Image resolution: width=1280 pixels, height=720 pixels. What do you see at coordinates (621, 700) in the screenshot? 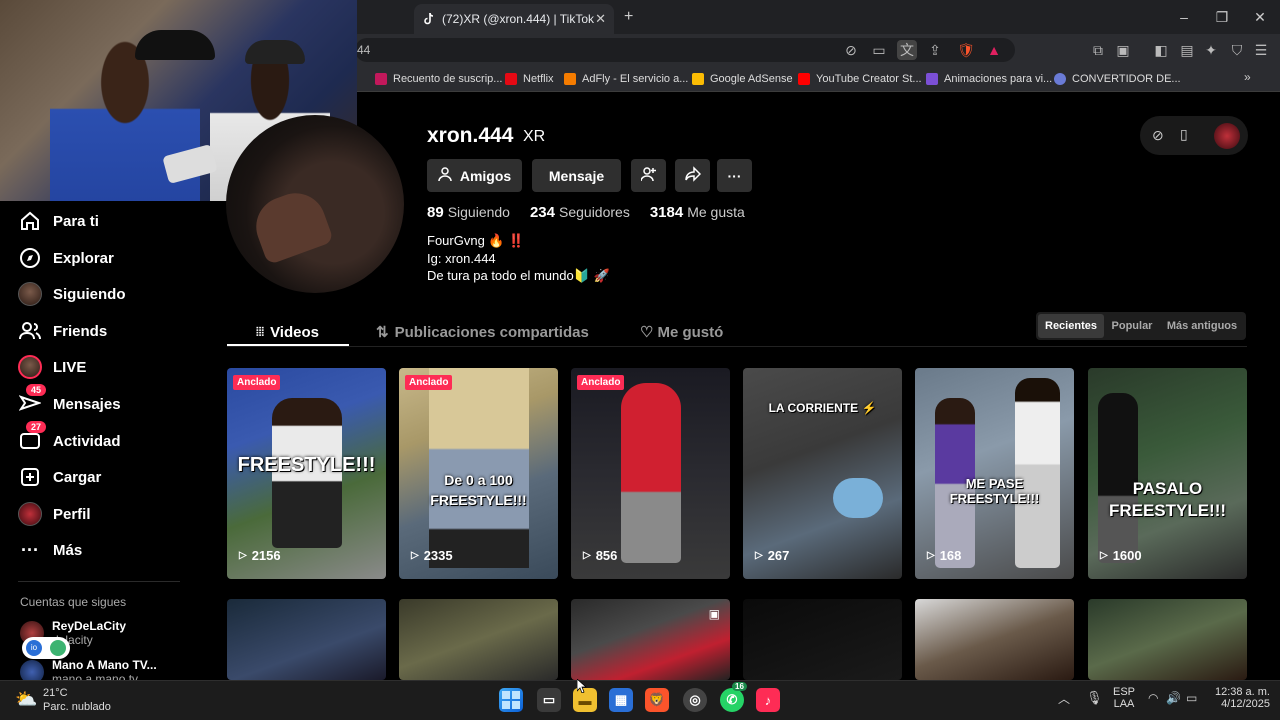
I see `microsoft-store-icon: ▦` at bounding box center [621, 700].